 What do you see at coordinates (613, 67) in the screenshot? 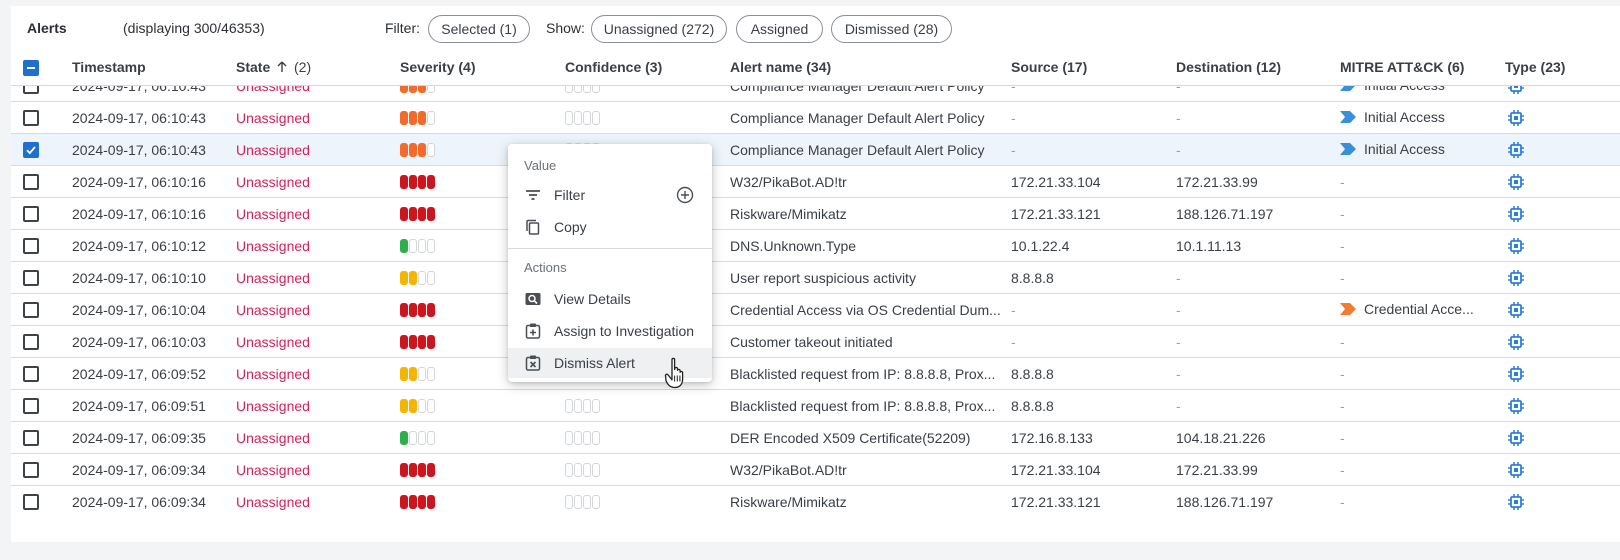
I see `column-confidence: Confidence (3)` at bounding box center [613, 67].